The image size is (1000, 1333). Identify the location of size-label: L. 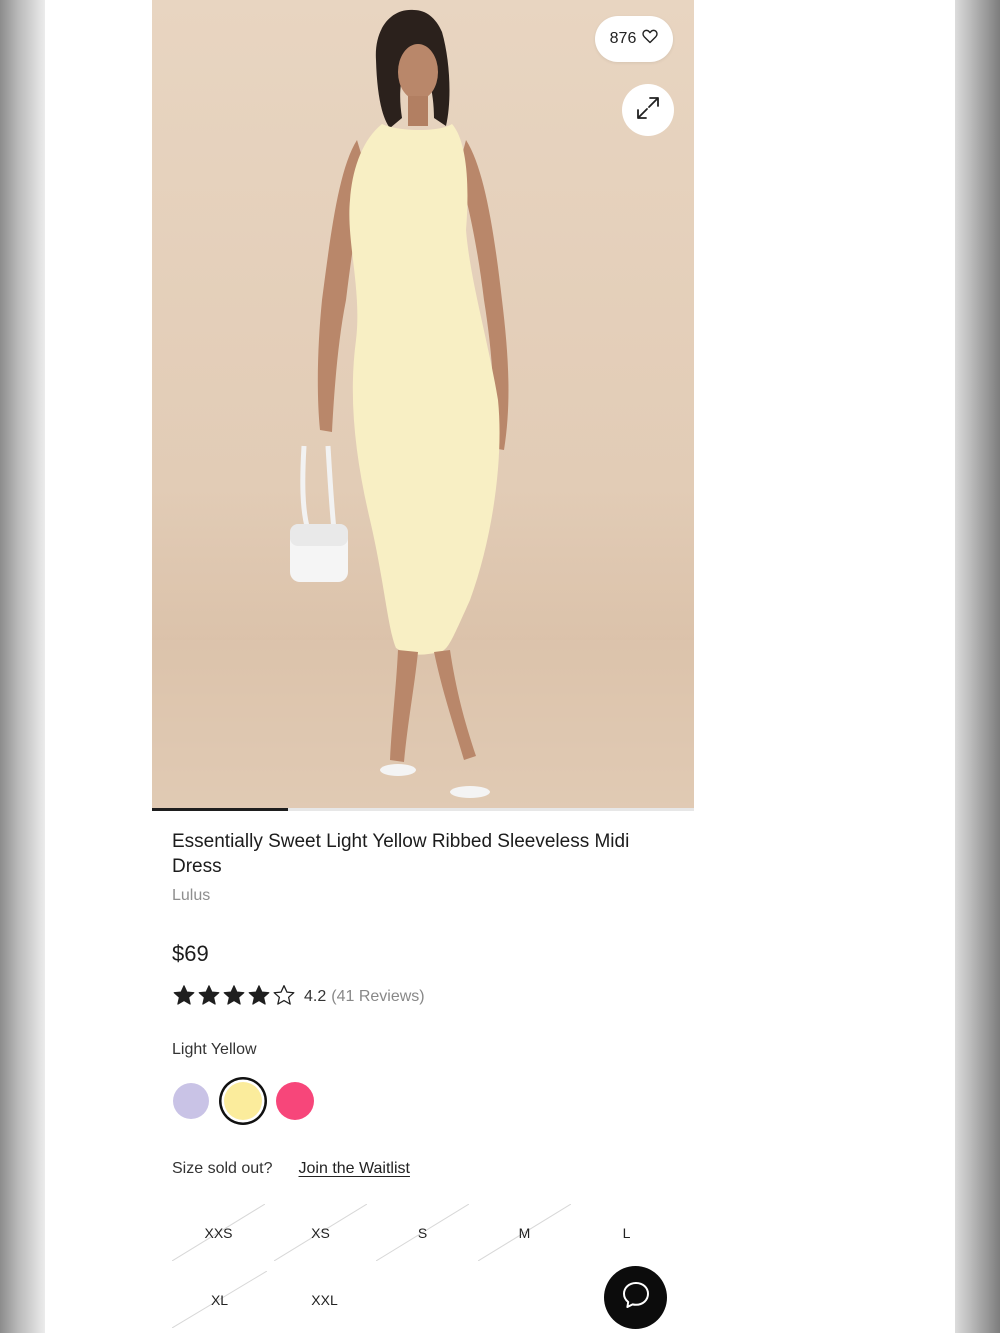
(626, 1233).